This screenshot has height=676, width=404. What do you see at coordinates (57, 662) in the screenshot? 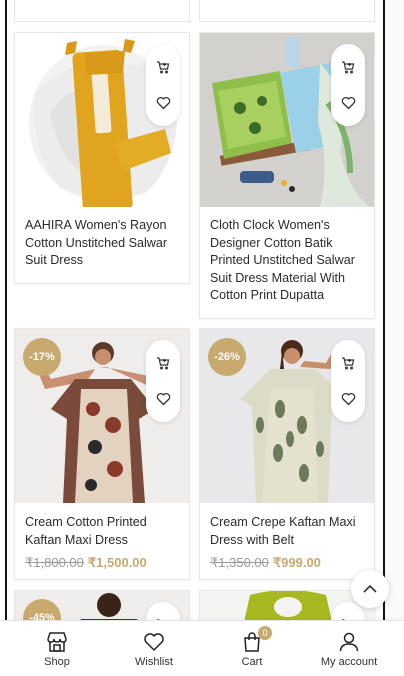
I see `nav-shop-label: Shop` at bounding box center [57, 662].